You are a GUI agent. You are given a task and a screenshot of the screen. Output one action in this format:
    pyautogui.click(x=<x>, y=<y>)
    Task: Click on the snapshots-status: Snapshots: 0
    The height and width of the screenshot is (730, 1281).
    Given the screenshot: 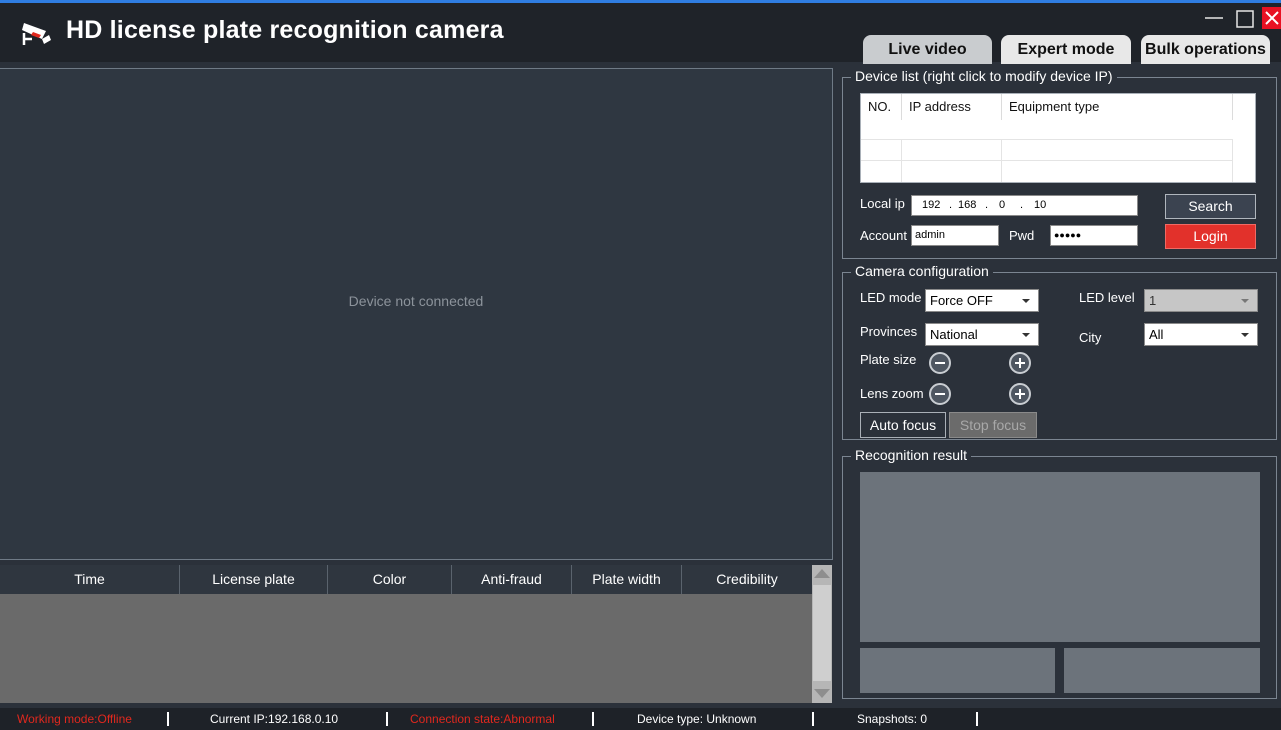 What is the action you would take?
    pyautogui.click(x=892, y=719)
    